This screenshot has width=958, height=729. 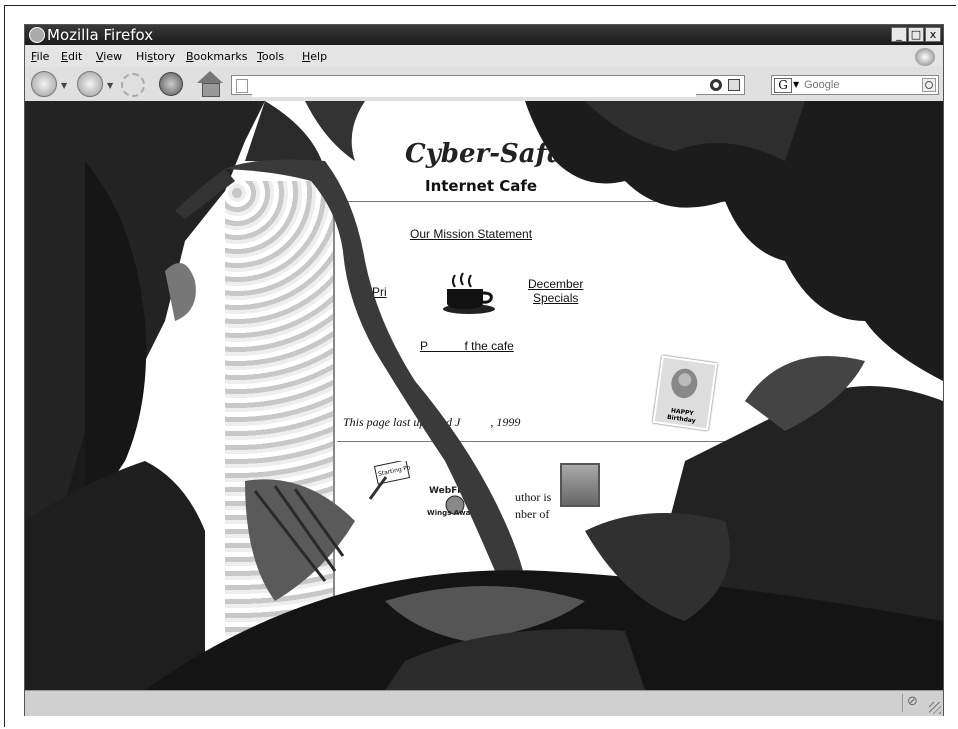 I want to click on menu-history: History, so click(x=155, y=56).